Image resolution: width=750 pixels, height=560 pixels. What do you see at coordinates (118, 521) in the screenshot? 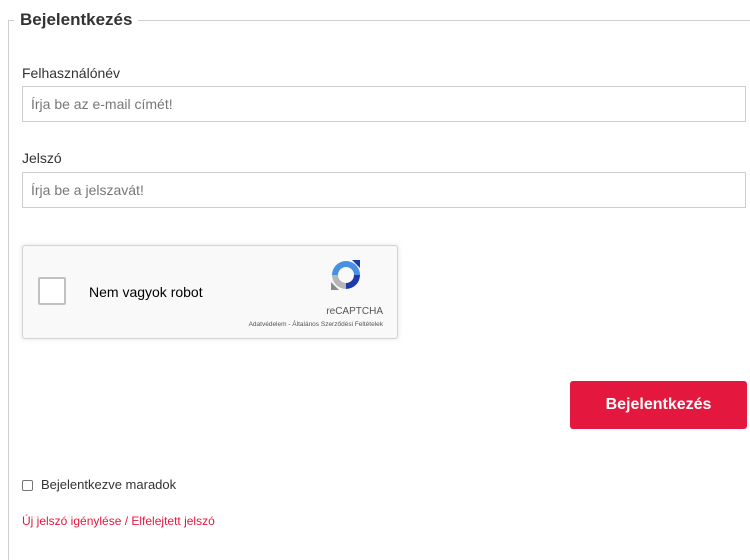
I see `forgot-password-link: Új jelszó igénylése / Elfelejtett jelszó` at bounding box center [118, 521].